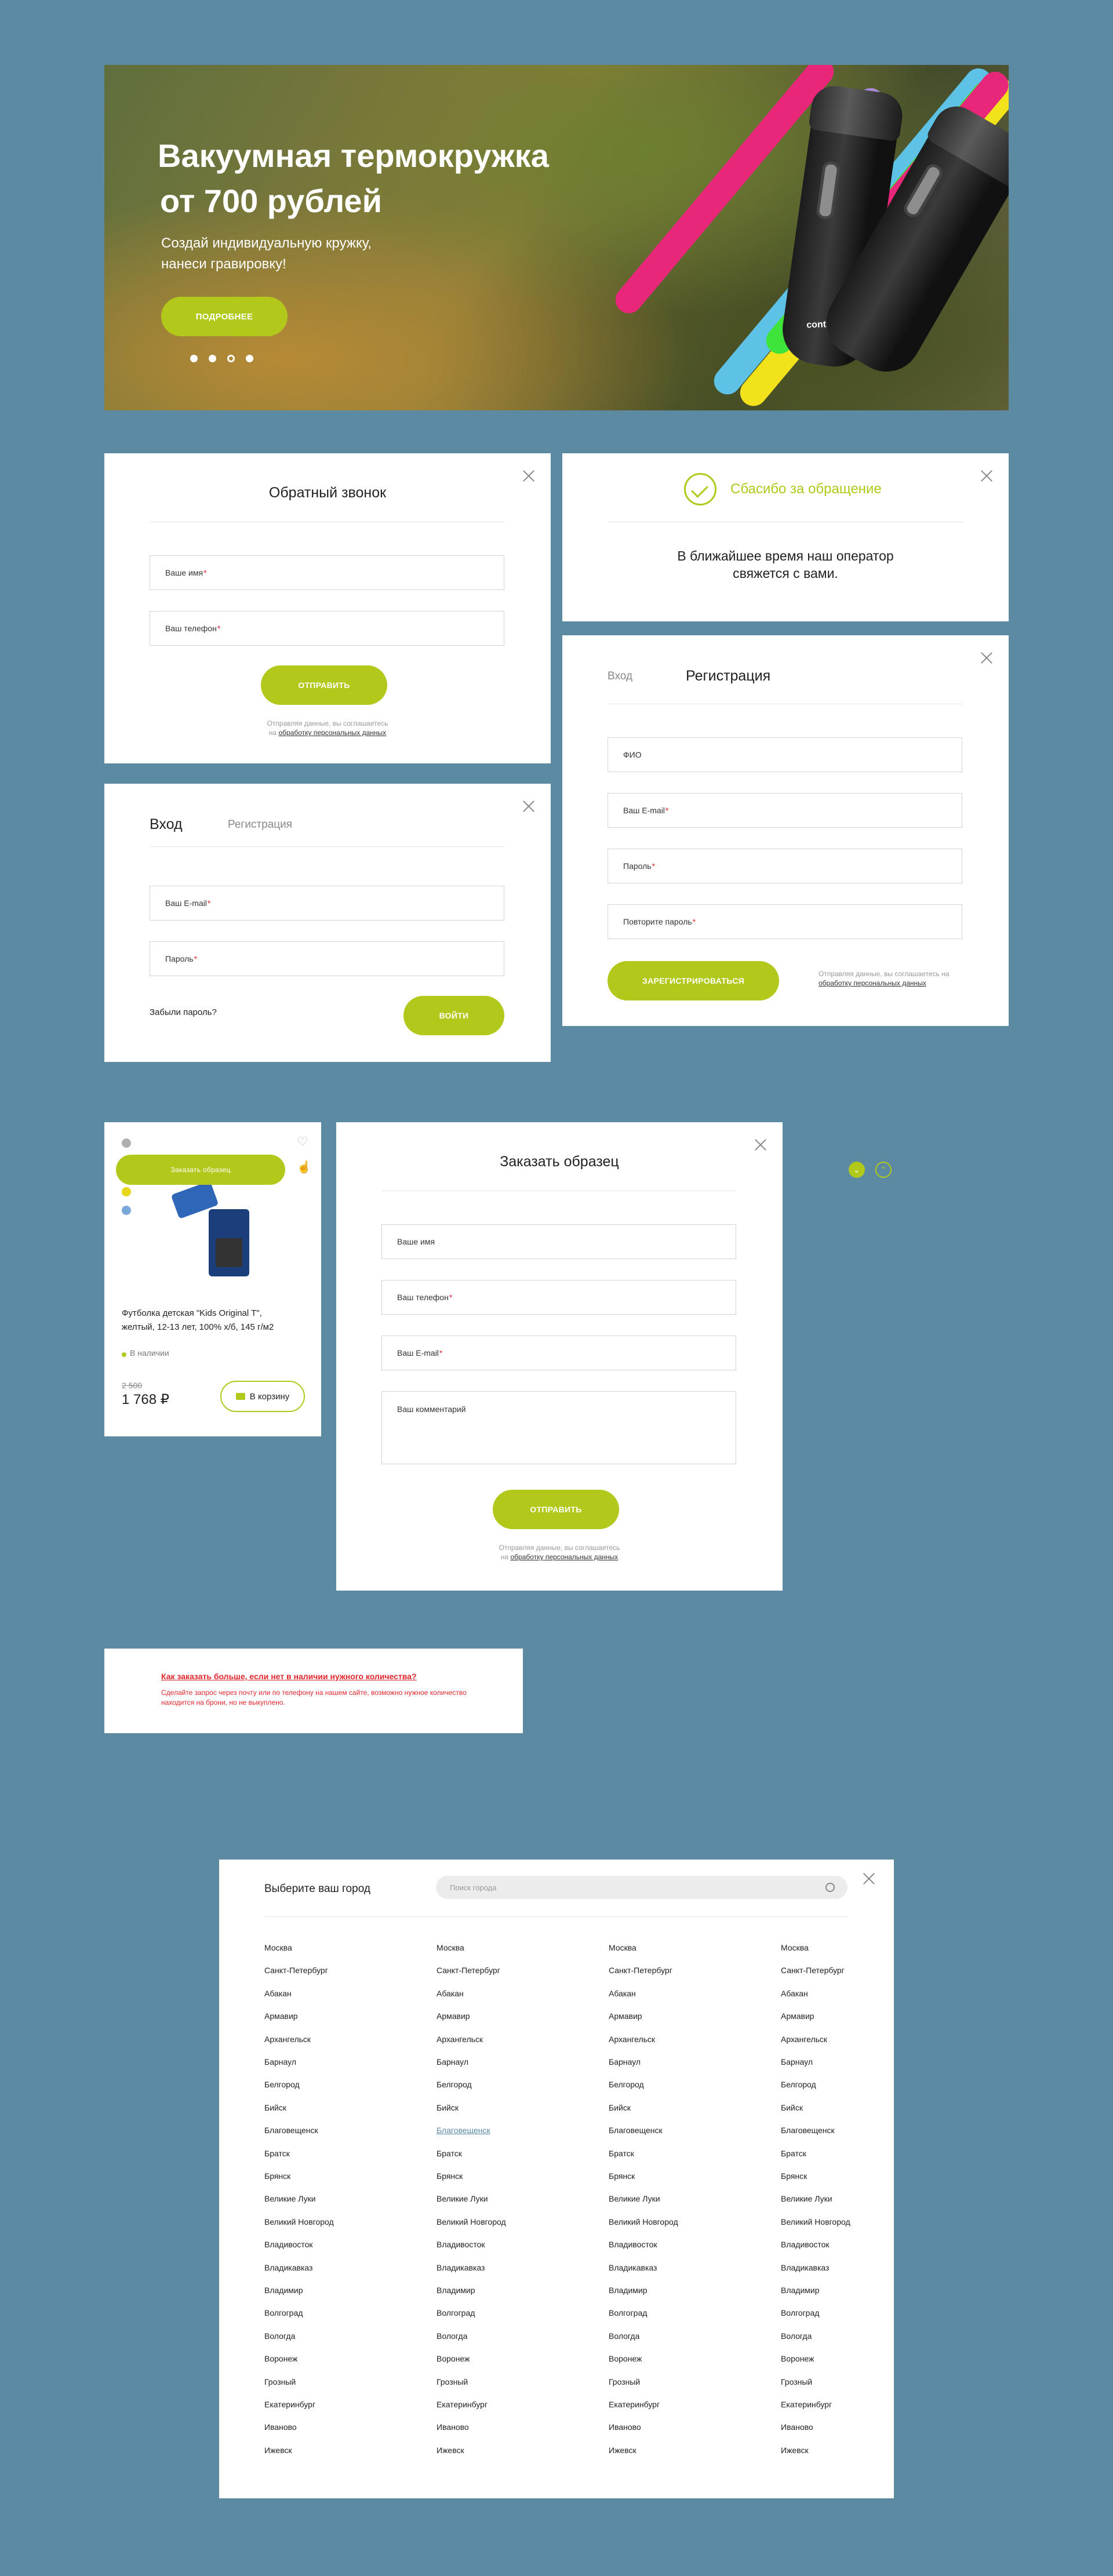 The width and height of the screenshot is (1113, 2576). What do you see at coordinates (201, 1170) in the screenshot?
I see `order-sample-button: Заказать образец` at bounding box center [201, 1170].